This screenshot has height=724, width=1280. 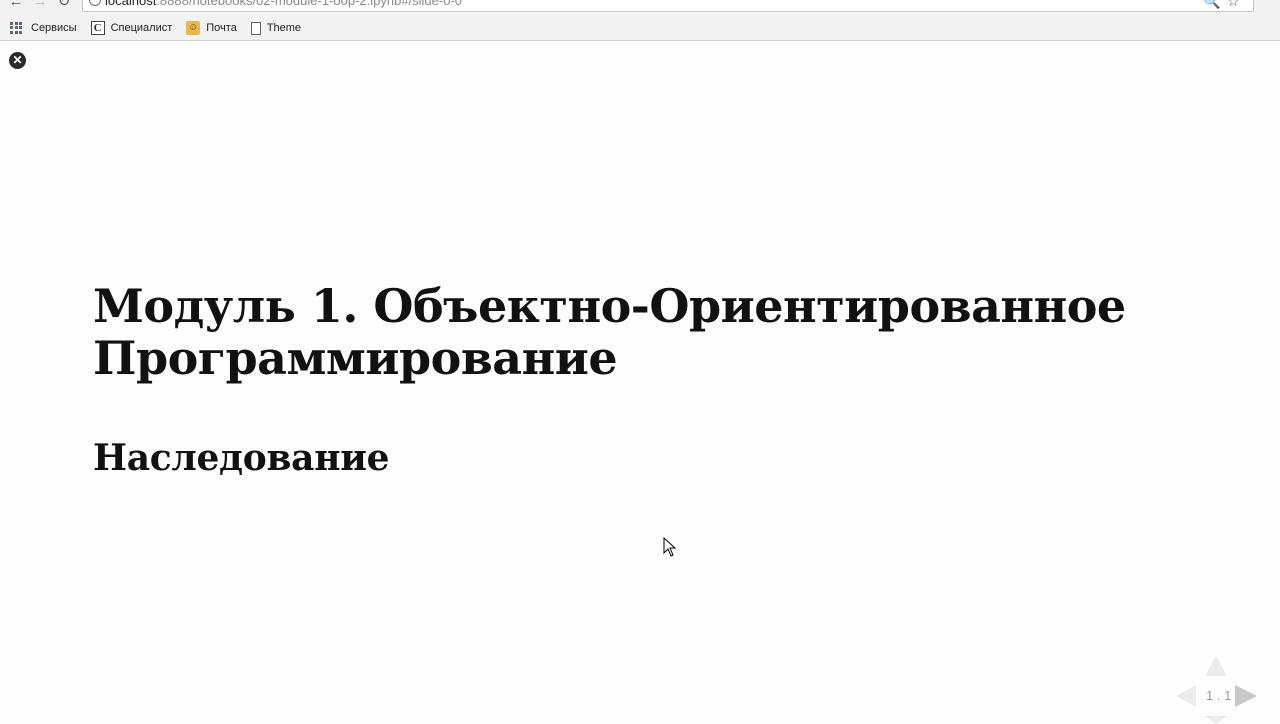 I want to click on page-icon, so click(x=255, y=28).